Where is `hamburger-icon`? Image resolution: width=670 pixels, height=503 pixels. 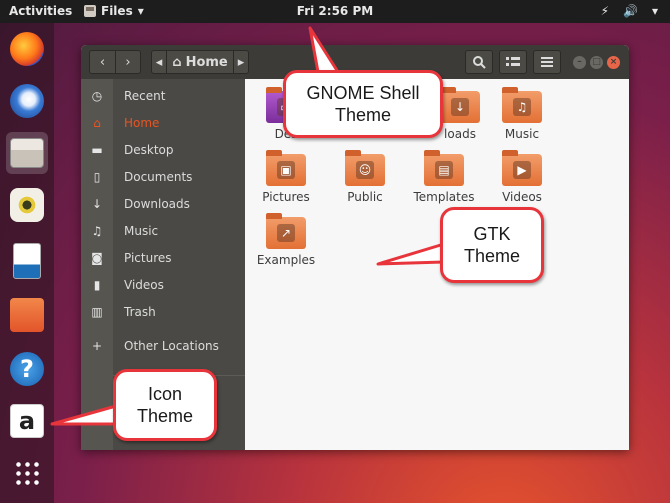
hamburger-icon is located at coordinates (547, 62).